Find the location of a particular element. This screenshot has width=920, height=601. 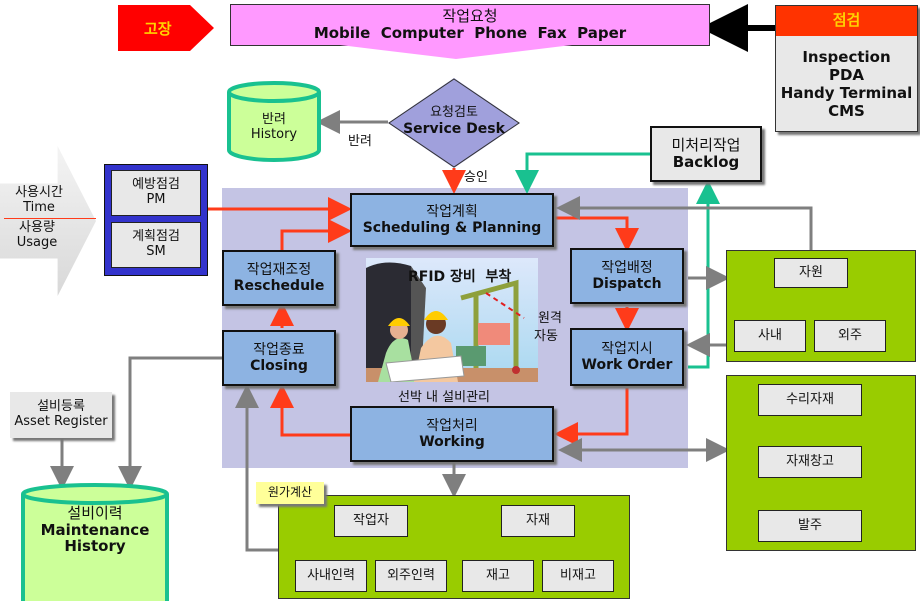

work-order-box: 작업지시 Work Order is located at coordinates (627, 357).